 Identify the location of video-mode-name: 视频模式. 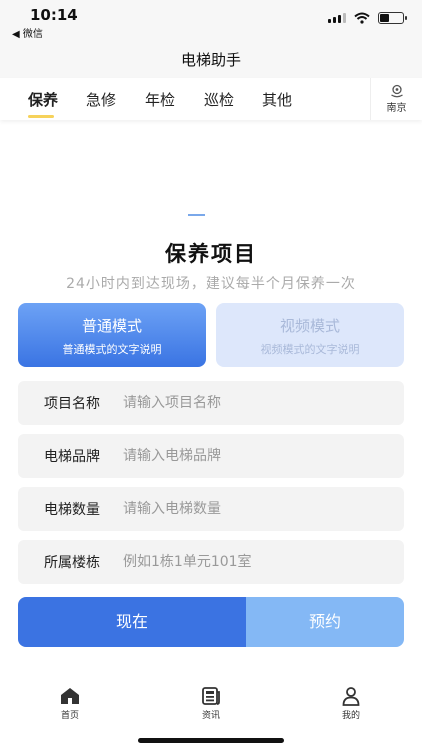
(309, 326).